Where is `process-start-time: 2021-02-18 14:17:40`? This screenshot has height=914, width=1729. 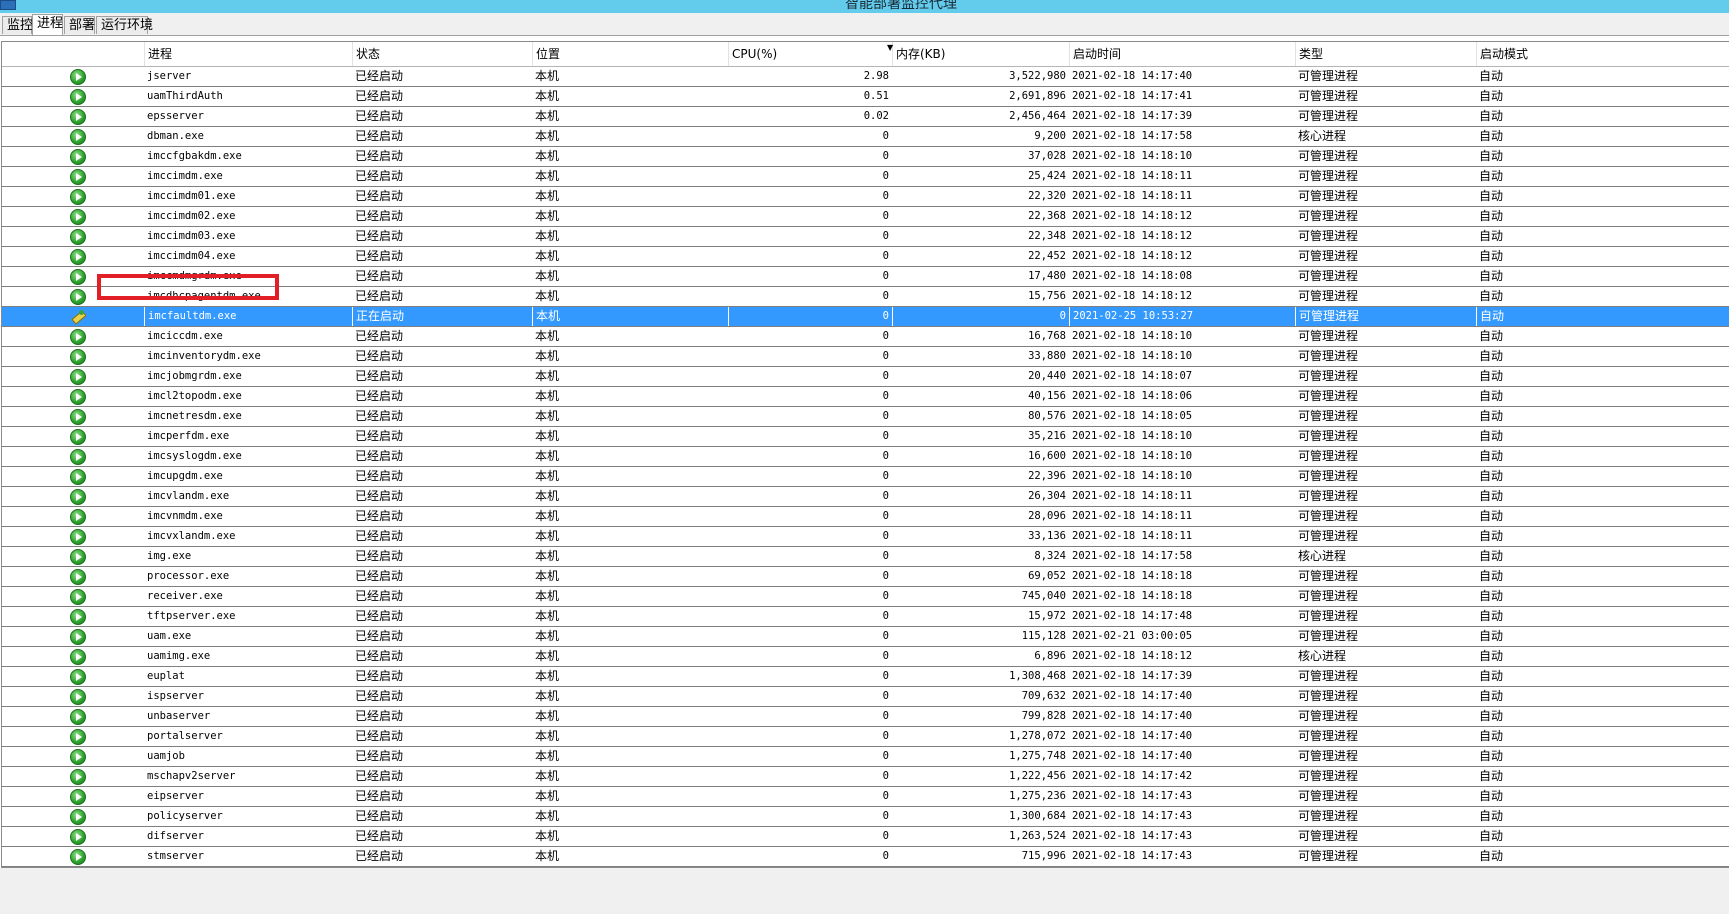 process-start-time: 2021-02-18 14:17:40 is located at coordinates (1132, 736).